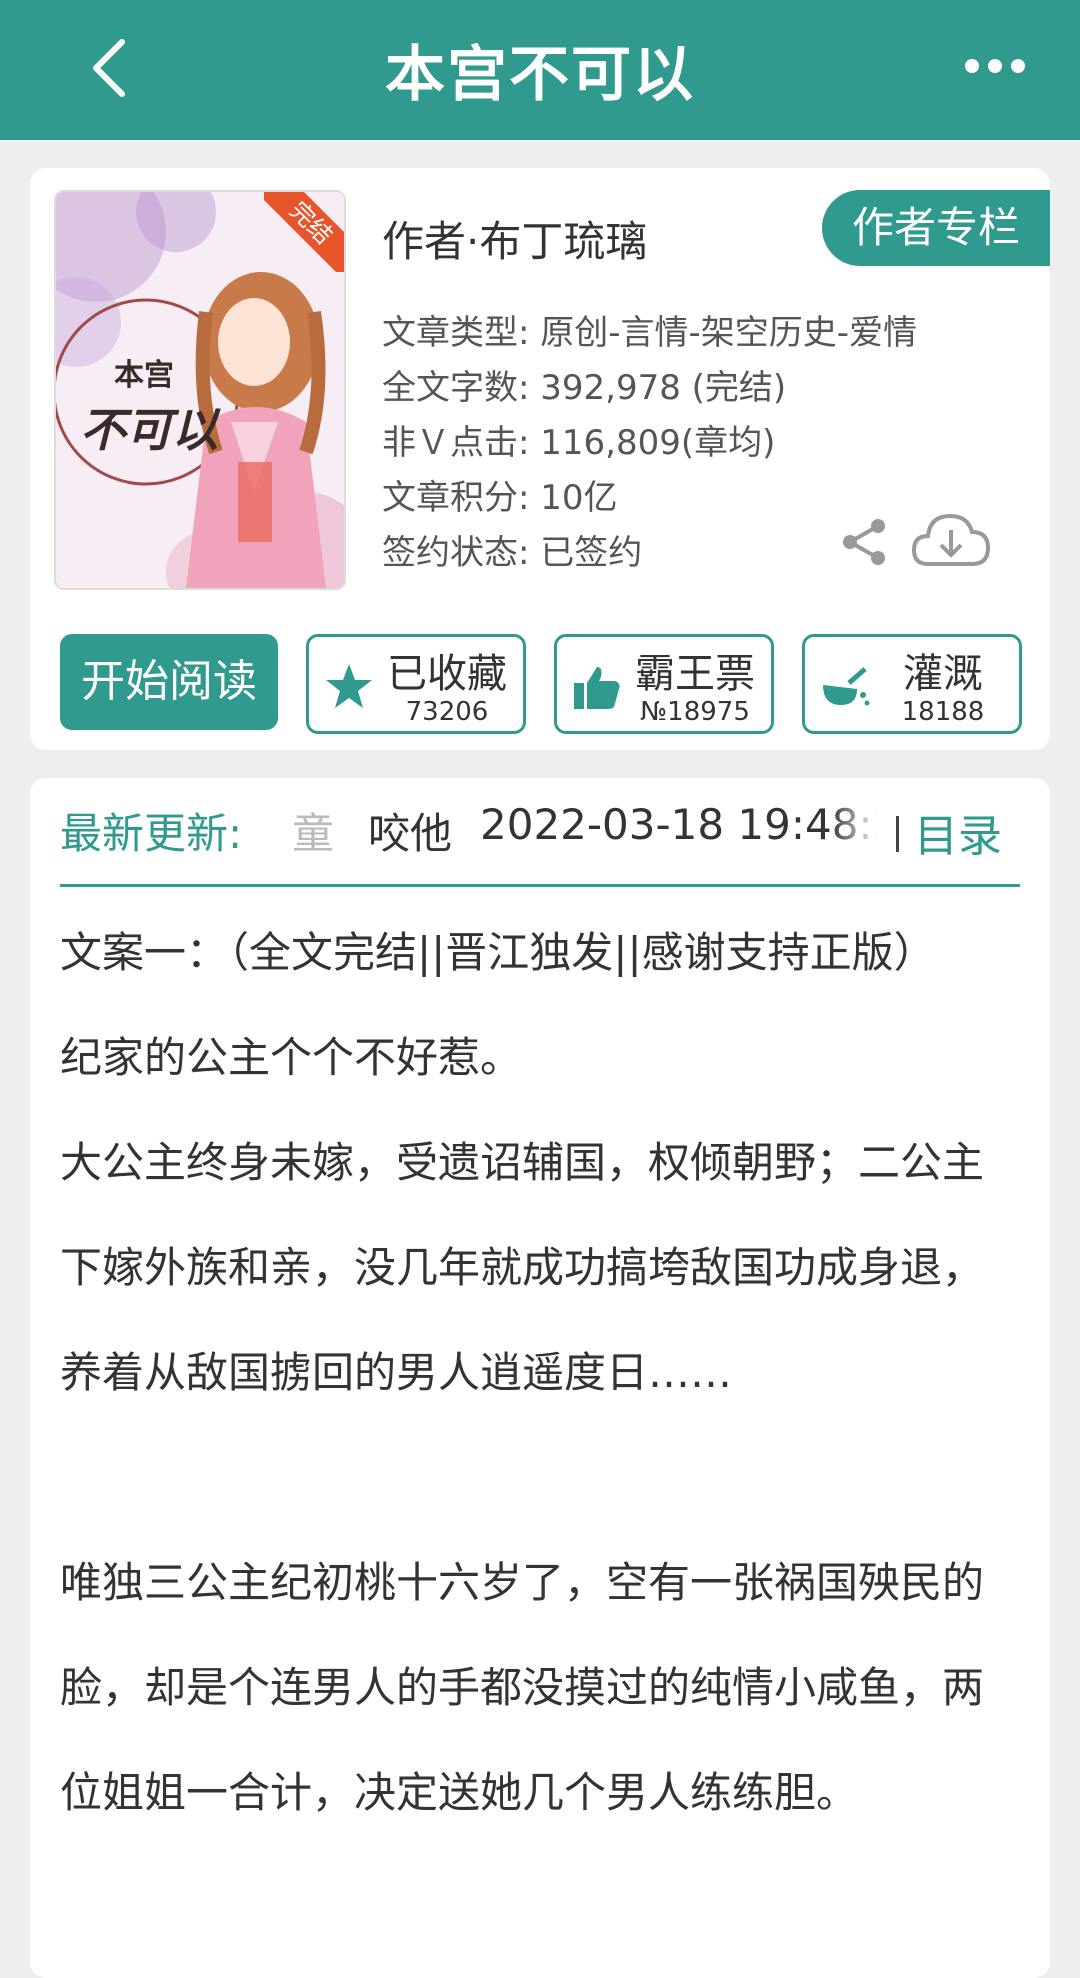  What do you see at coordinates (650, 333) in the screenshot?
I see `meta-genre: 文章类型: 原创-言情-架空历史-爱情` at bounding box center [650, 333].